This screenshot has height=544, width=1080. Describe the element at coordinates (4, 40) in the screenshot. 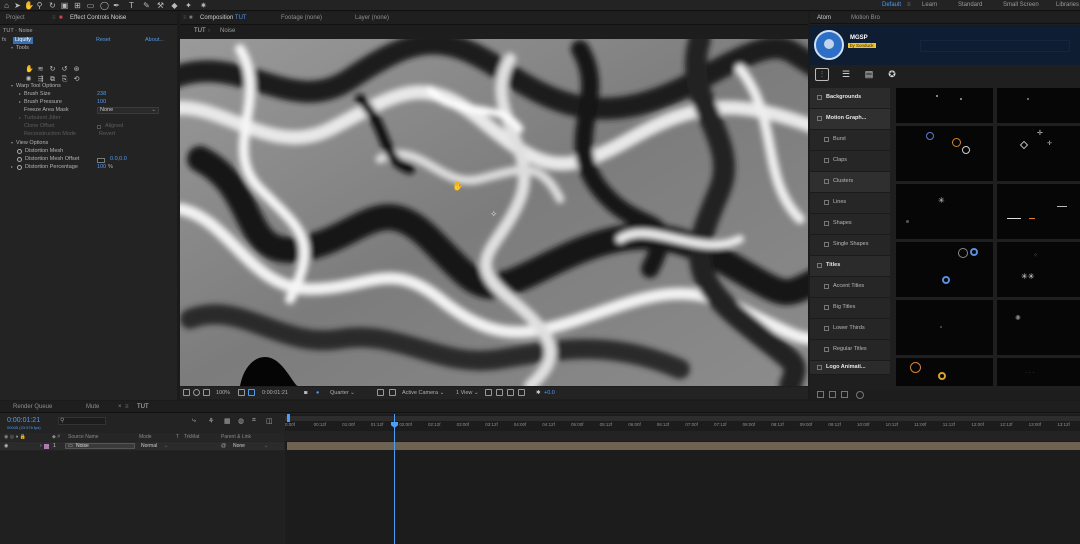

I see `fx-icon: fx` at that location.